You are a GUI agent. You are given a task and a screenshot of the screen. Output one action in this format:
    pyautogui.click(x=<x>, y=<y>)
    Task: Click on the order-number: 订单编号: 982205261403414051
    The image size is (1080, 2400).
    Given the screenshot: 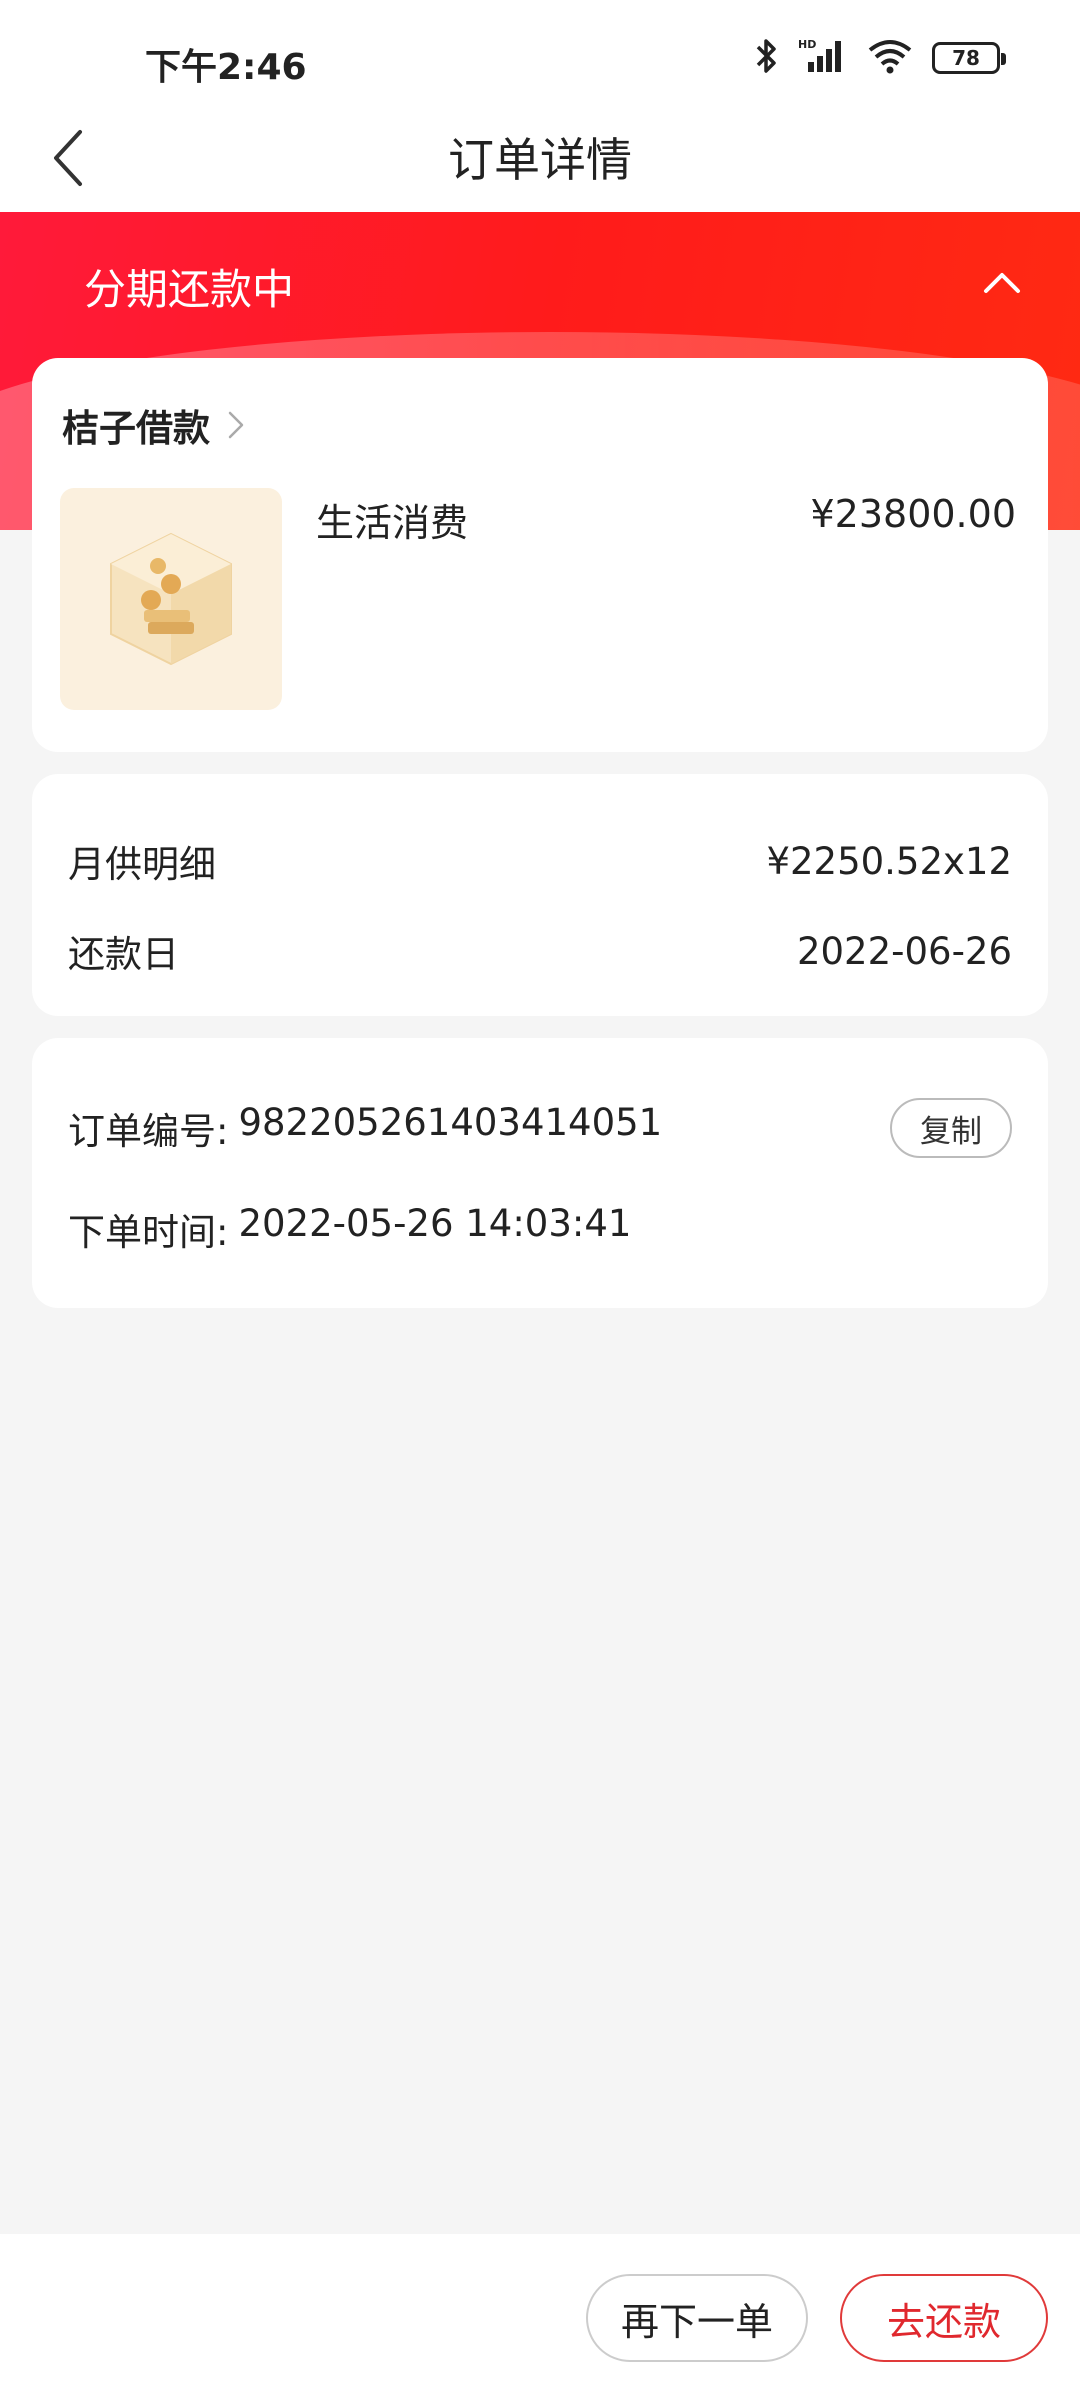 What is the action you would take?
    pyautogui.click(x=365, y=1128)
    